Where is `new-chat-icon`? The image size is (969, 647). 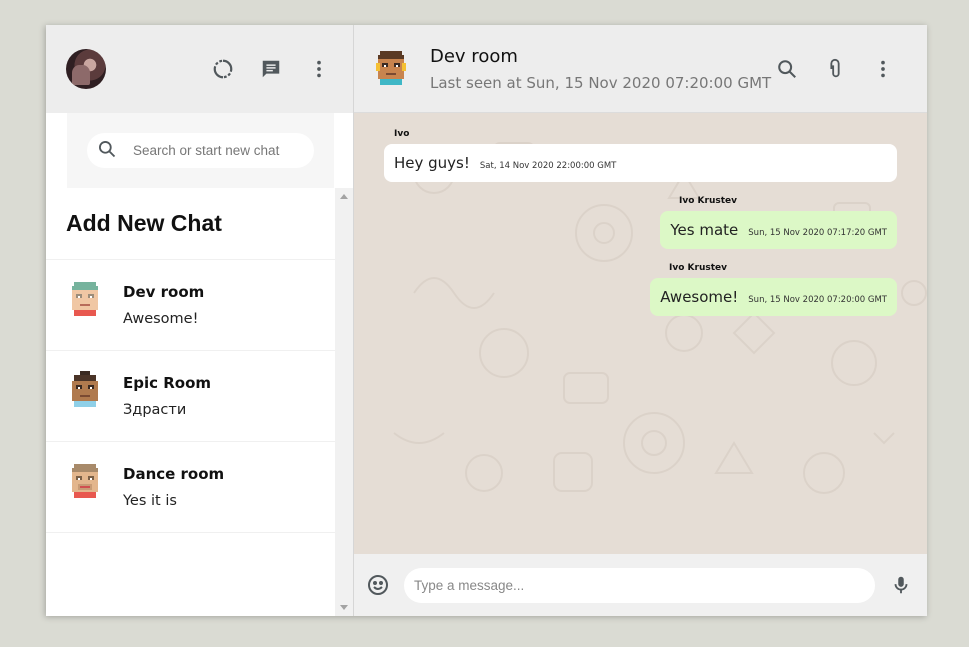 new-chat-icon is located at coordinates (271, 69).